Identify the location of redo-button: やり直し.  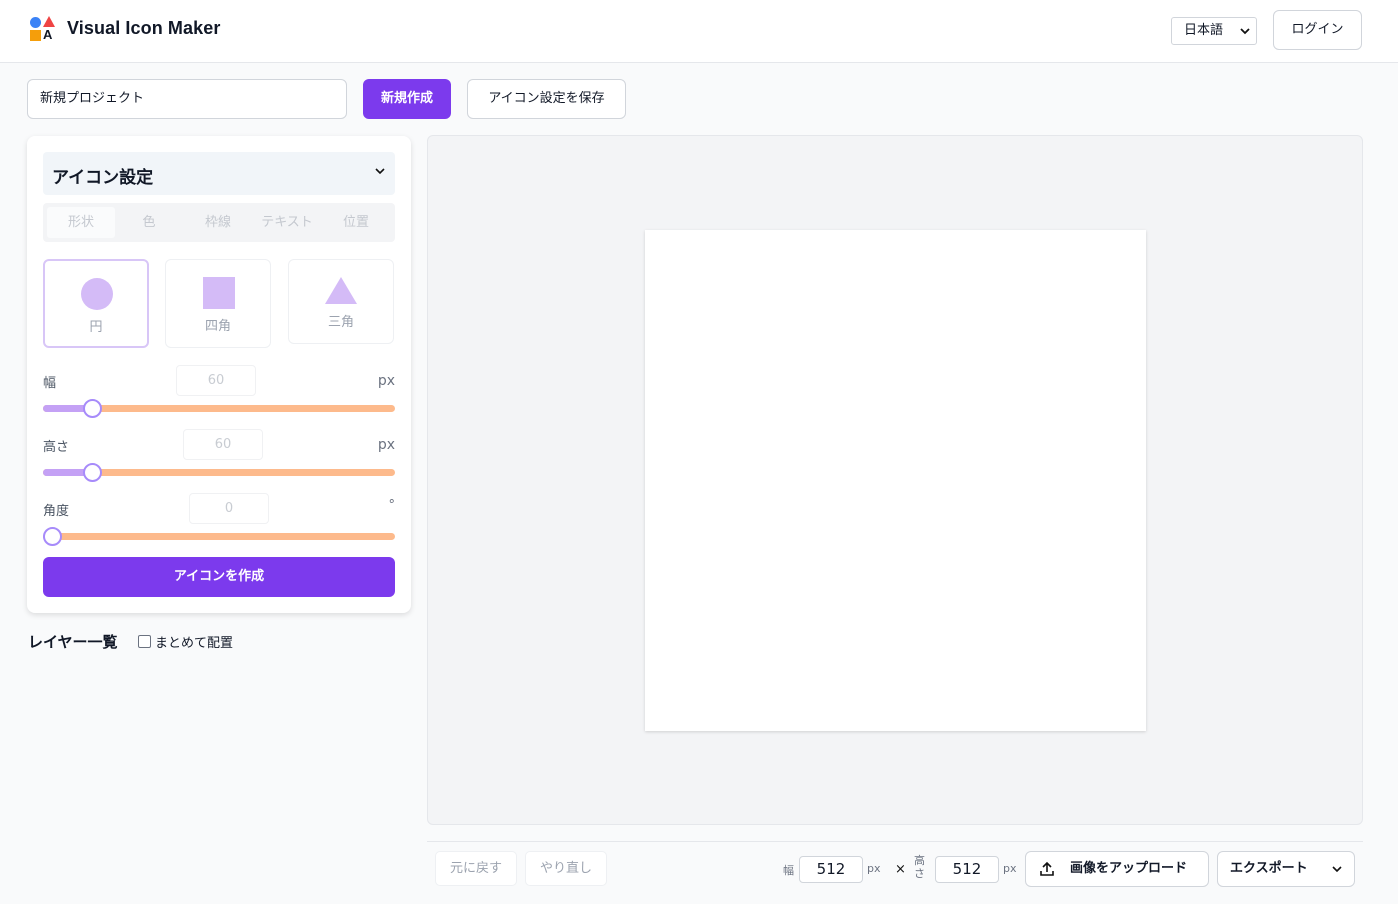
(566, 868).